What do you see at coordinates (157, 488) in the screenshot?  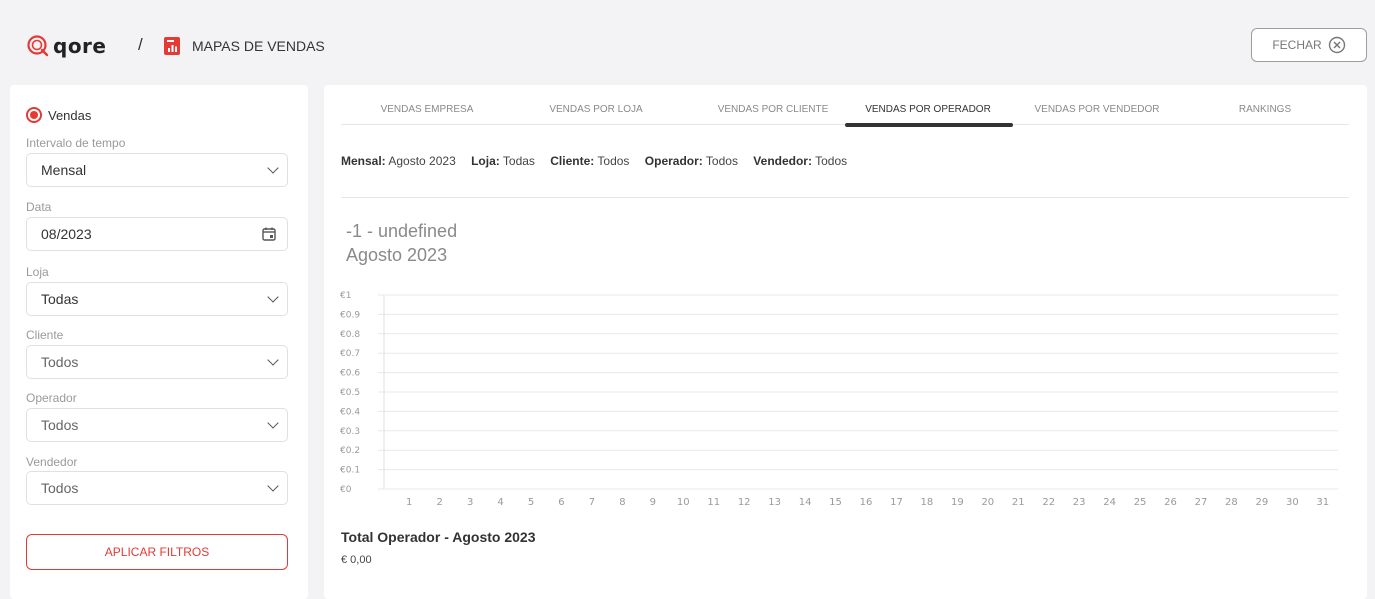 I see `seller-select: Todos` at bounding box center [157, 488].